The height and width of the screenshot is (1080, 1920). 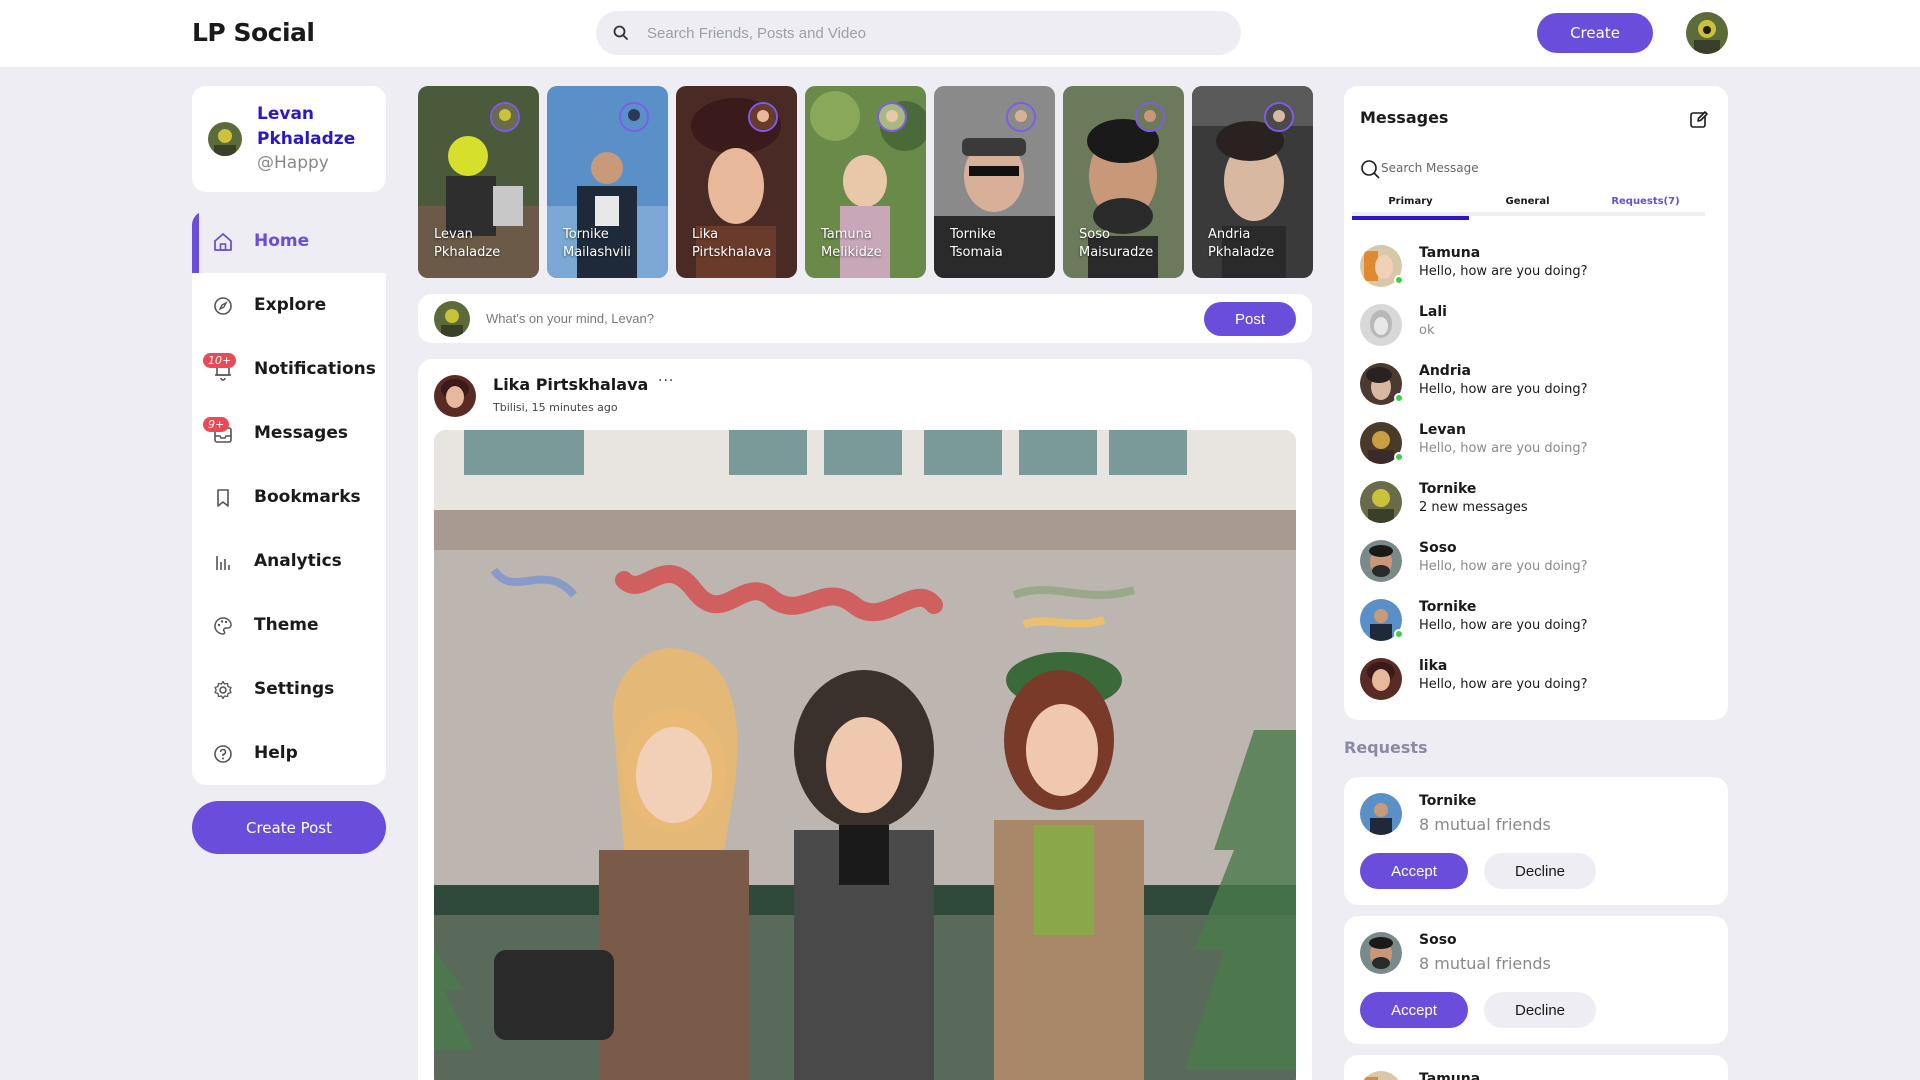 I want to click on message-preview: 2 new messages, so click(x=1473, y=507).